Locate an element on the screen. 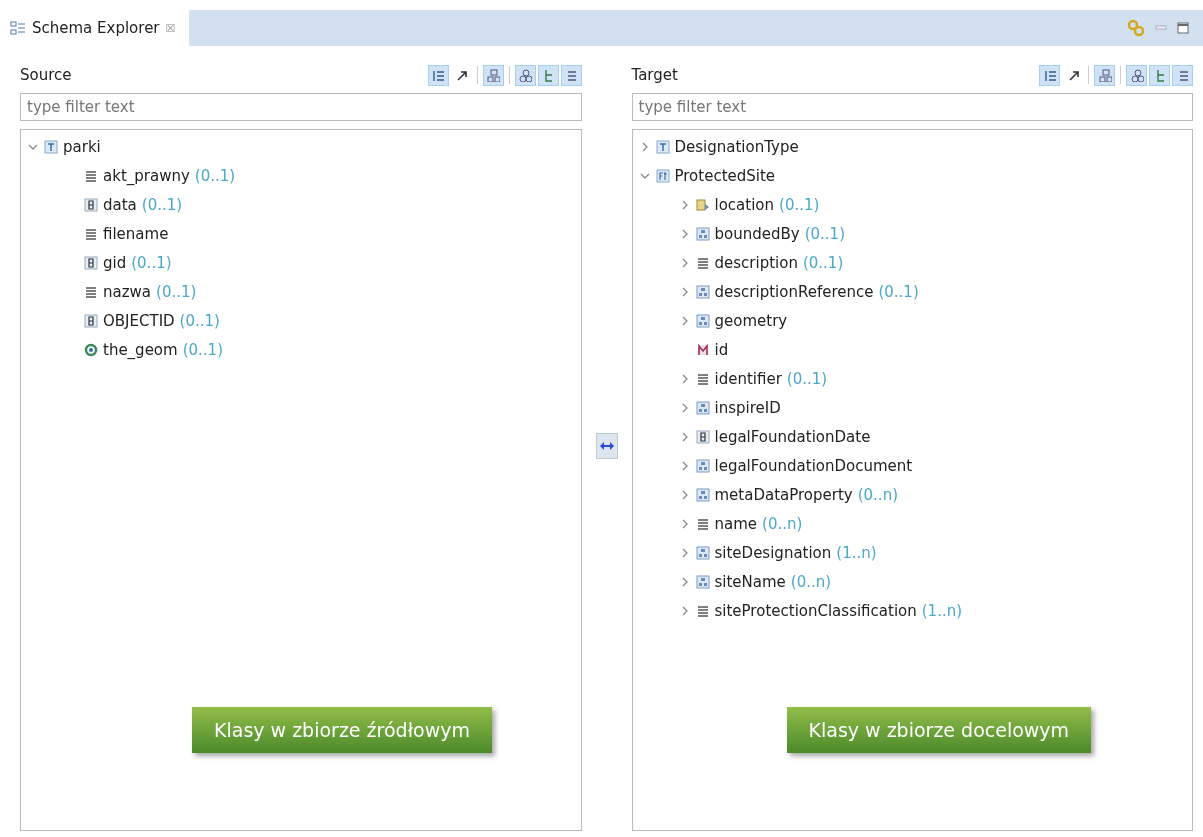  node-label: boundedBy is located at coordinates (757, 233).